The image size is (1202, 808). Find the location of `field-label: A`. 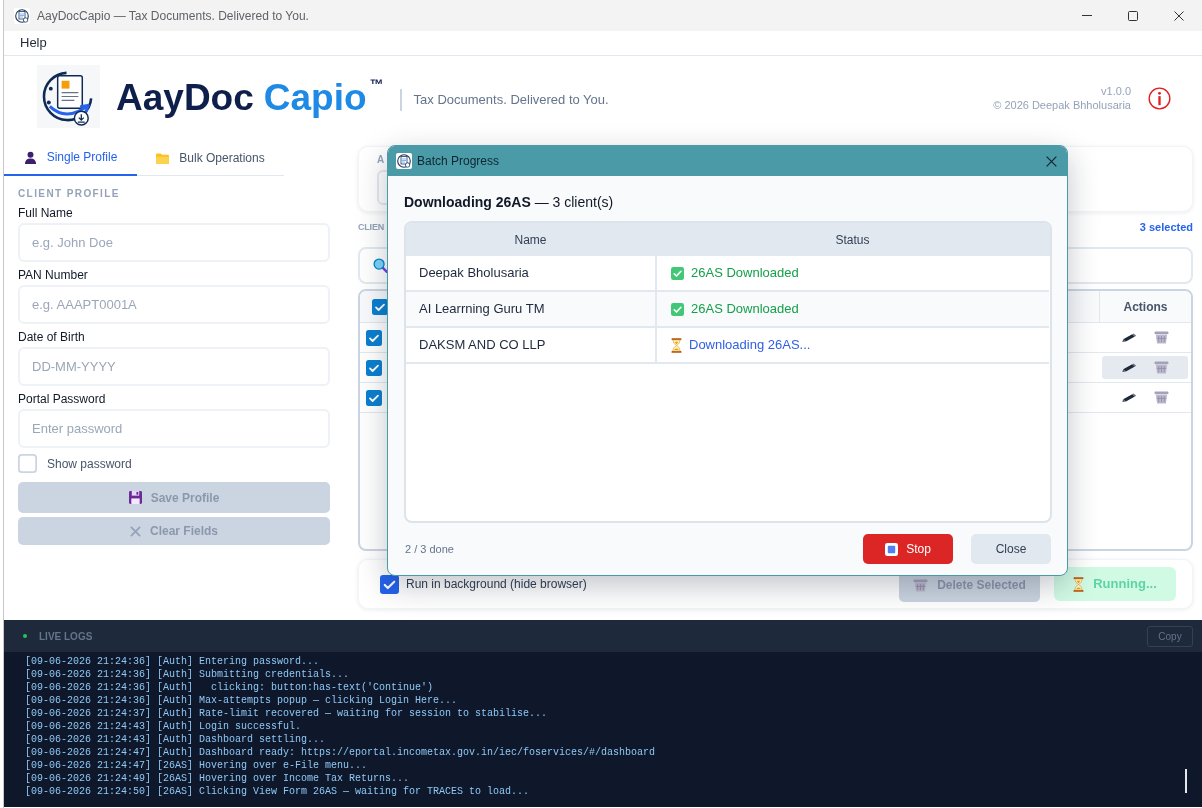

field-label: A is located at coordinates (381, 160).